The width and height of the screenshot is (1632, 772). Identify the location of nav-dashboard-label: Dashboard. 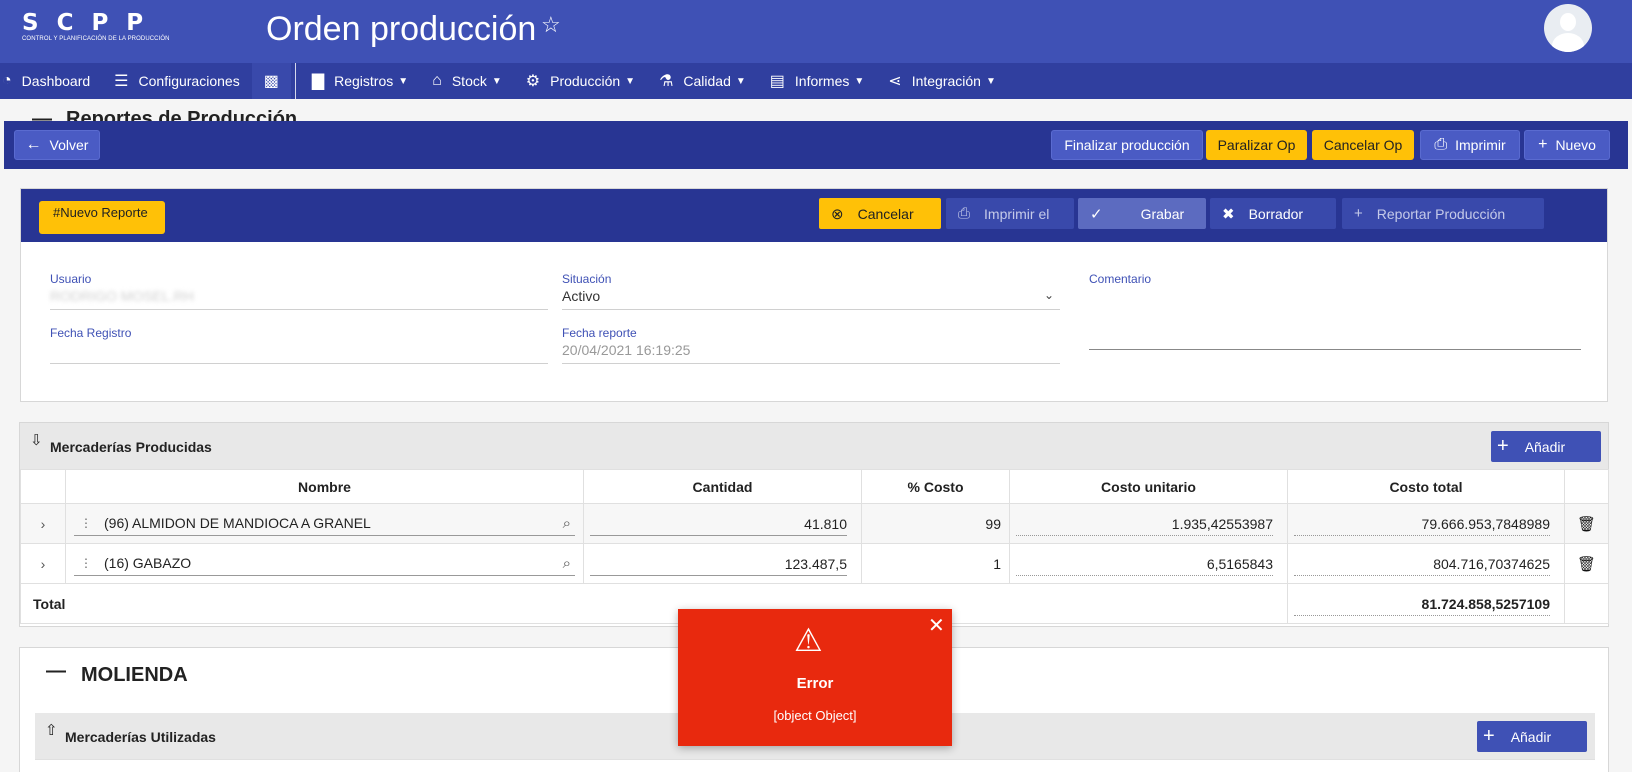
(56, 81).